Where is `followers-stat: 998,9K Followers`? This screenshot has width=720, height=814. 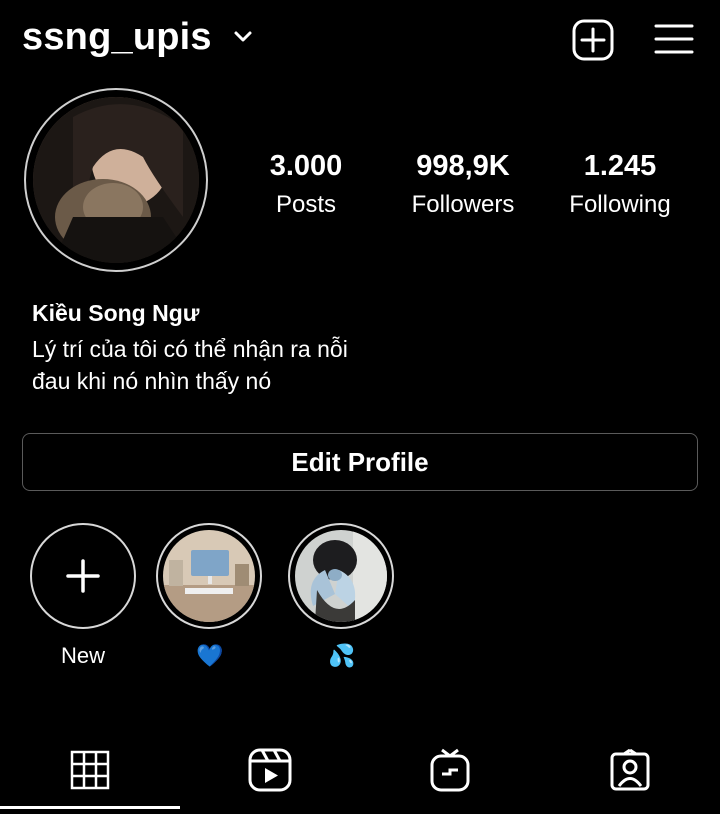 followers-stat: 998,9K Followers is located at coordinates (463, 184).